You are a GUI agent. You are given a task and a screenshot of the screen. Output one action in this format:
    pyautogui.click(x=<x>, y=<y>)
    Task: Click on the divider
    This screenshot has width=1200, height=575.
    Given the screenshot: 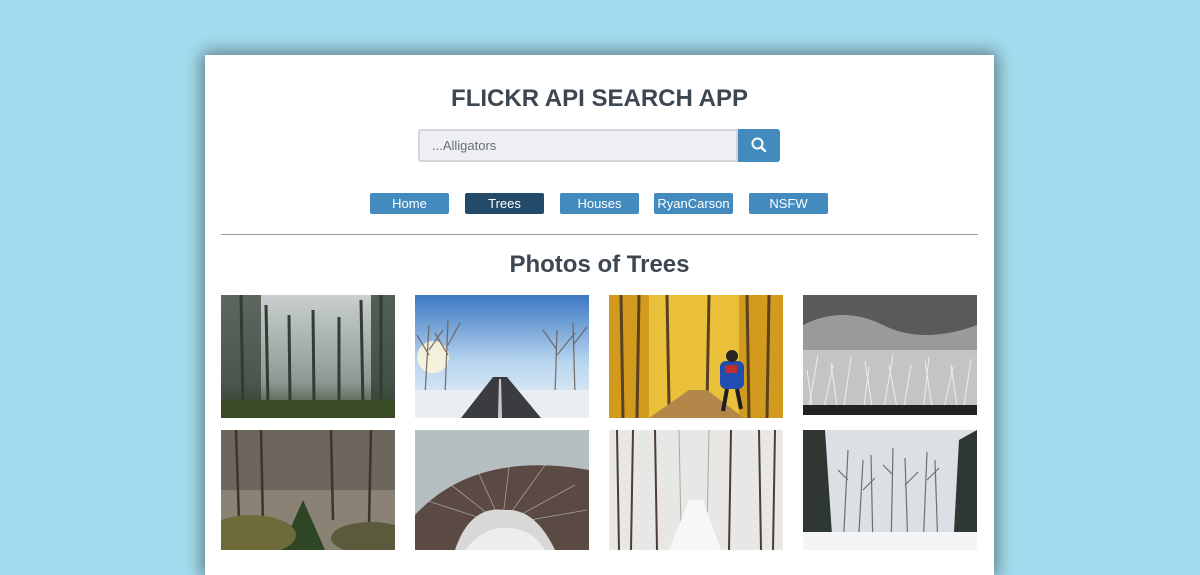 What is the action you would take?
    pyautogui.click(x=599, y=234)
    